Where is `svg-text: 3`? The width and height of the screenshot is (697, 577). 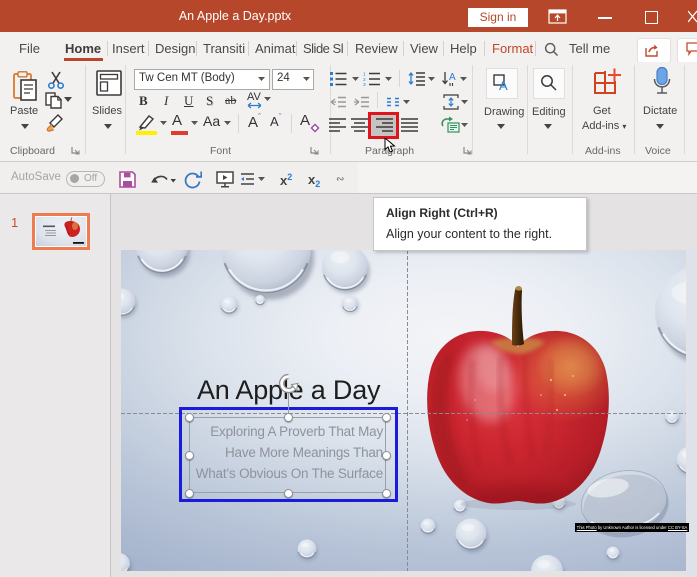 svg-text: 3 is located at coordinates (364, 84).